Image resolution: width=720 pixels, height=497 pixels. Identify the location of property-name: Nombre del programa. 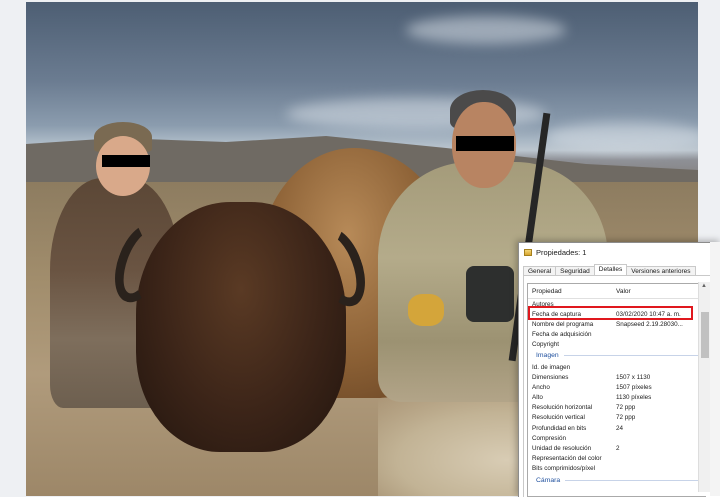
(563, 324).